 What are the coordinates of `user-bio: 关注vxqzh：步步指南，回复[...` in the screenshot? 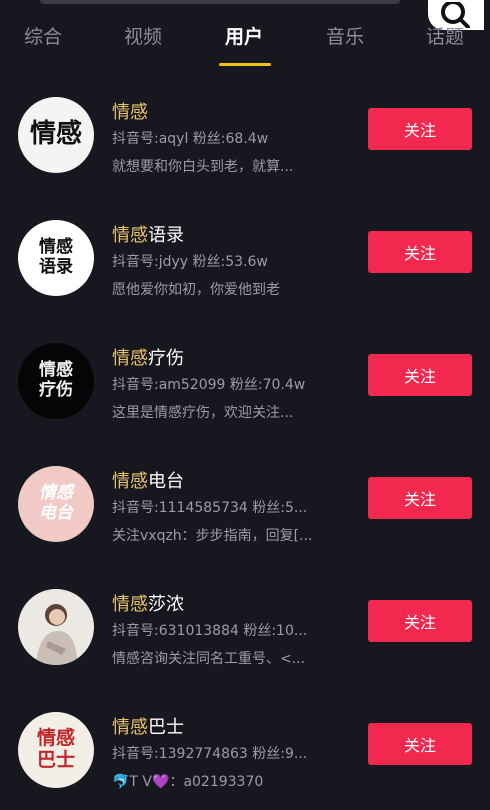 It's located at (212, 536).